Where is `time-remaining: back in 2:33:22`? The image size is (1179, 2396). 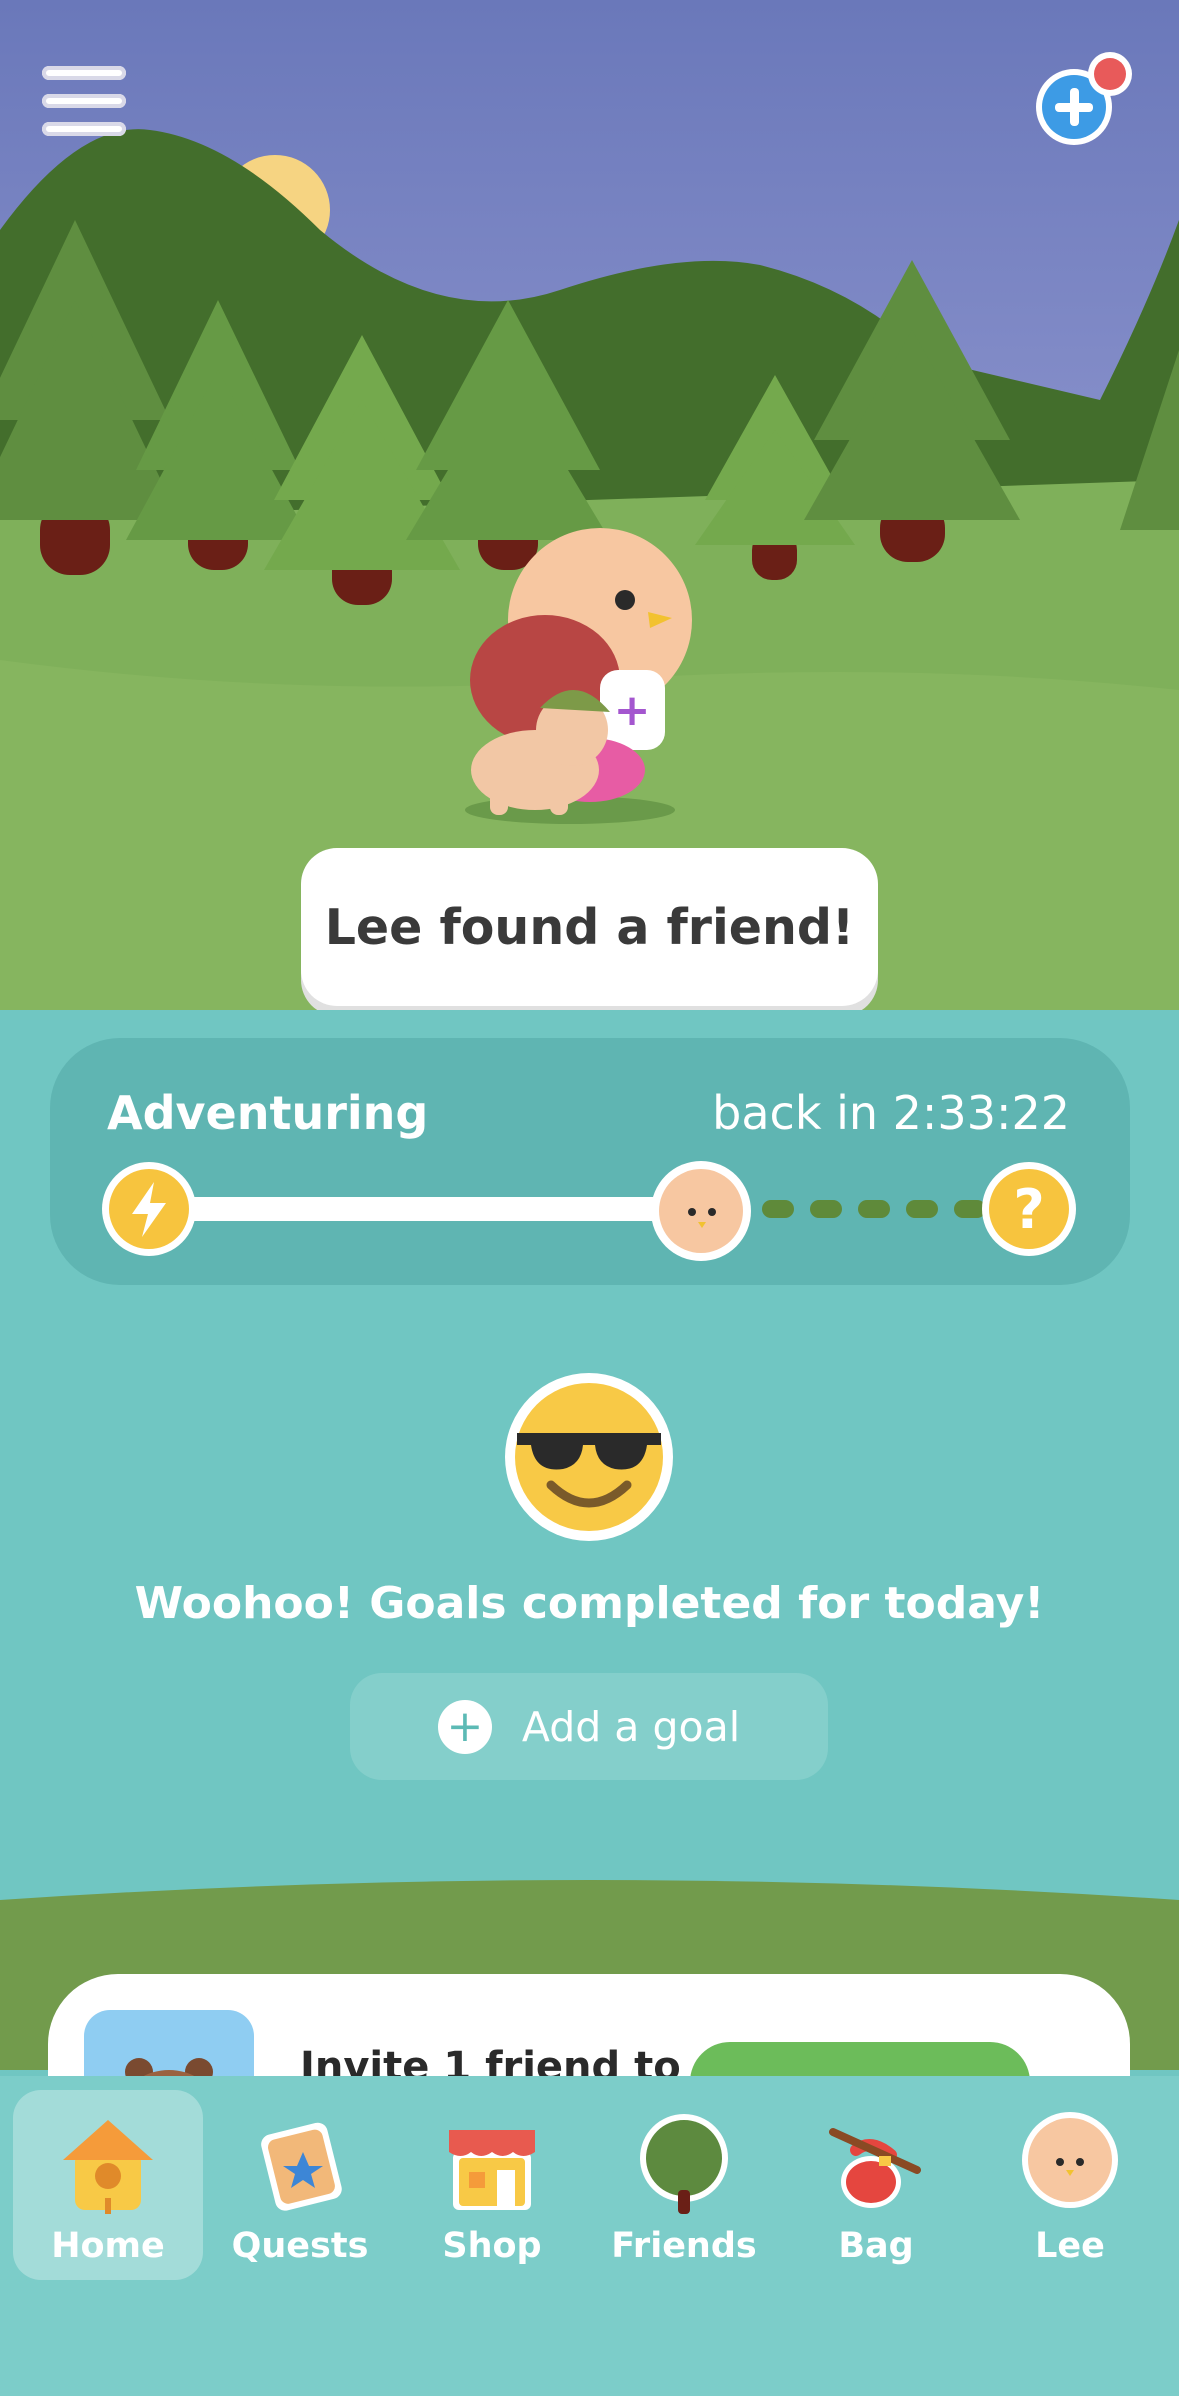
time-remaining: back in 2:33:22 is located at coordinates (891, 1113).